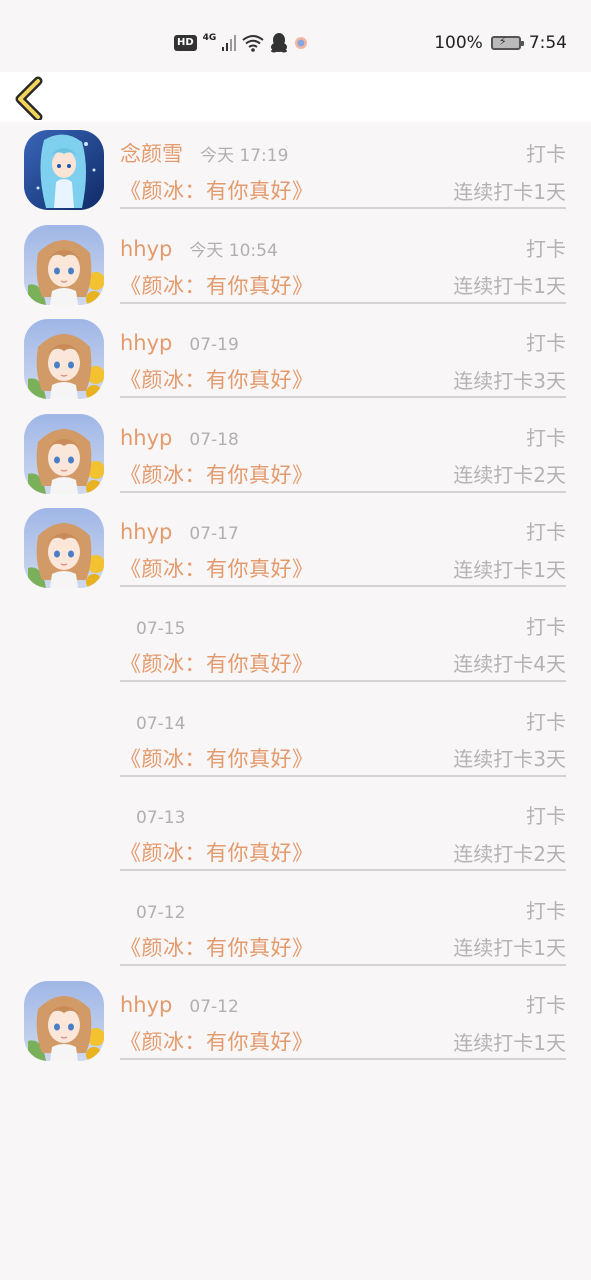  I want to click on entry-header: hhyp 07-18 打卡, so click(343, 436).